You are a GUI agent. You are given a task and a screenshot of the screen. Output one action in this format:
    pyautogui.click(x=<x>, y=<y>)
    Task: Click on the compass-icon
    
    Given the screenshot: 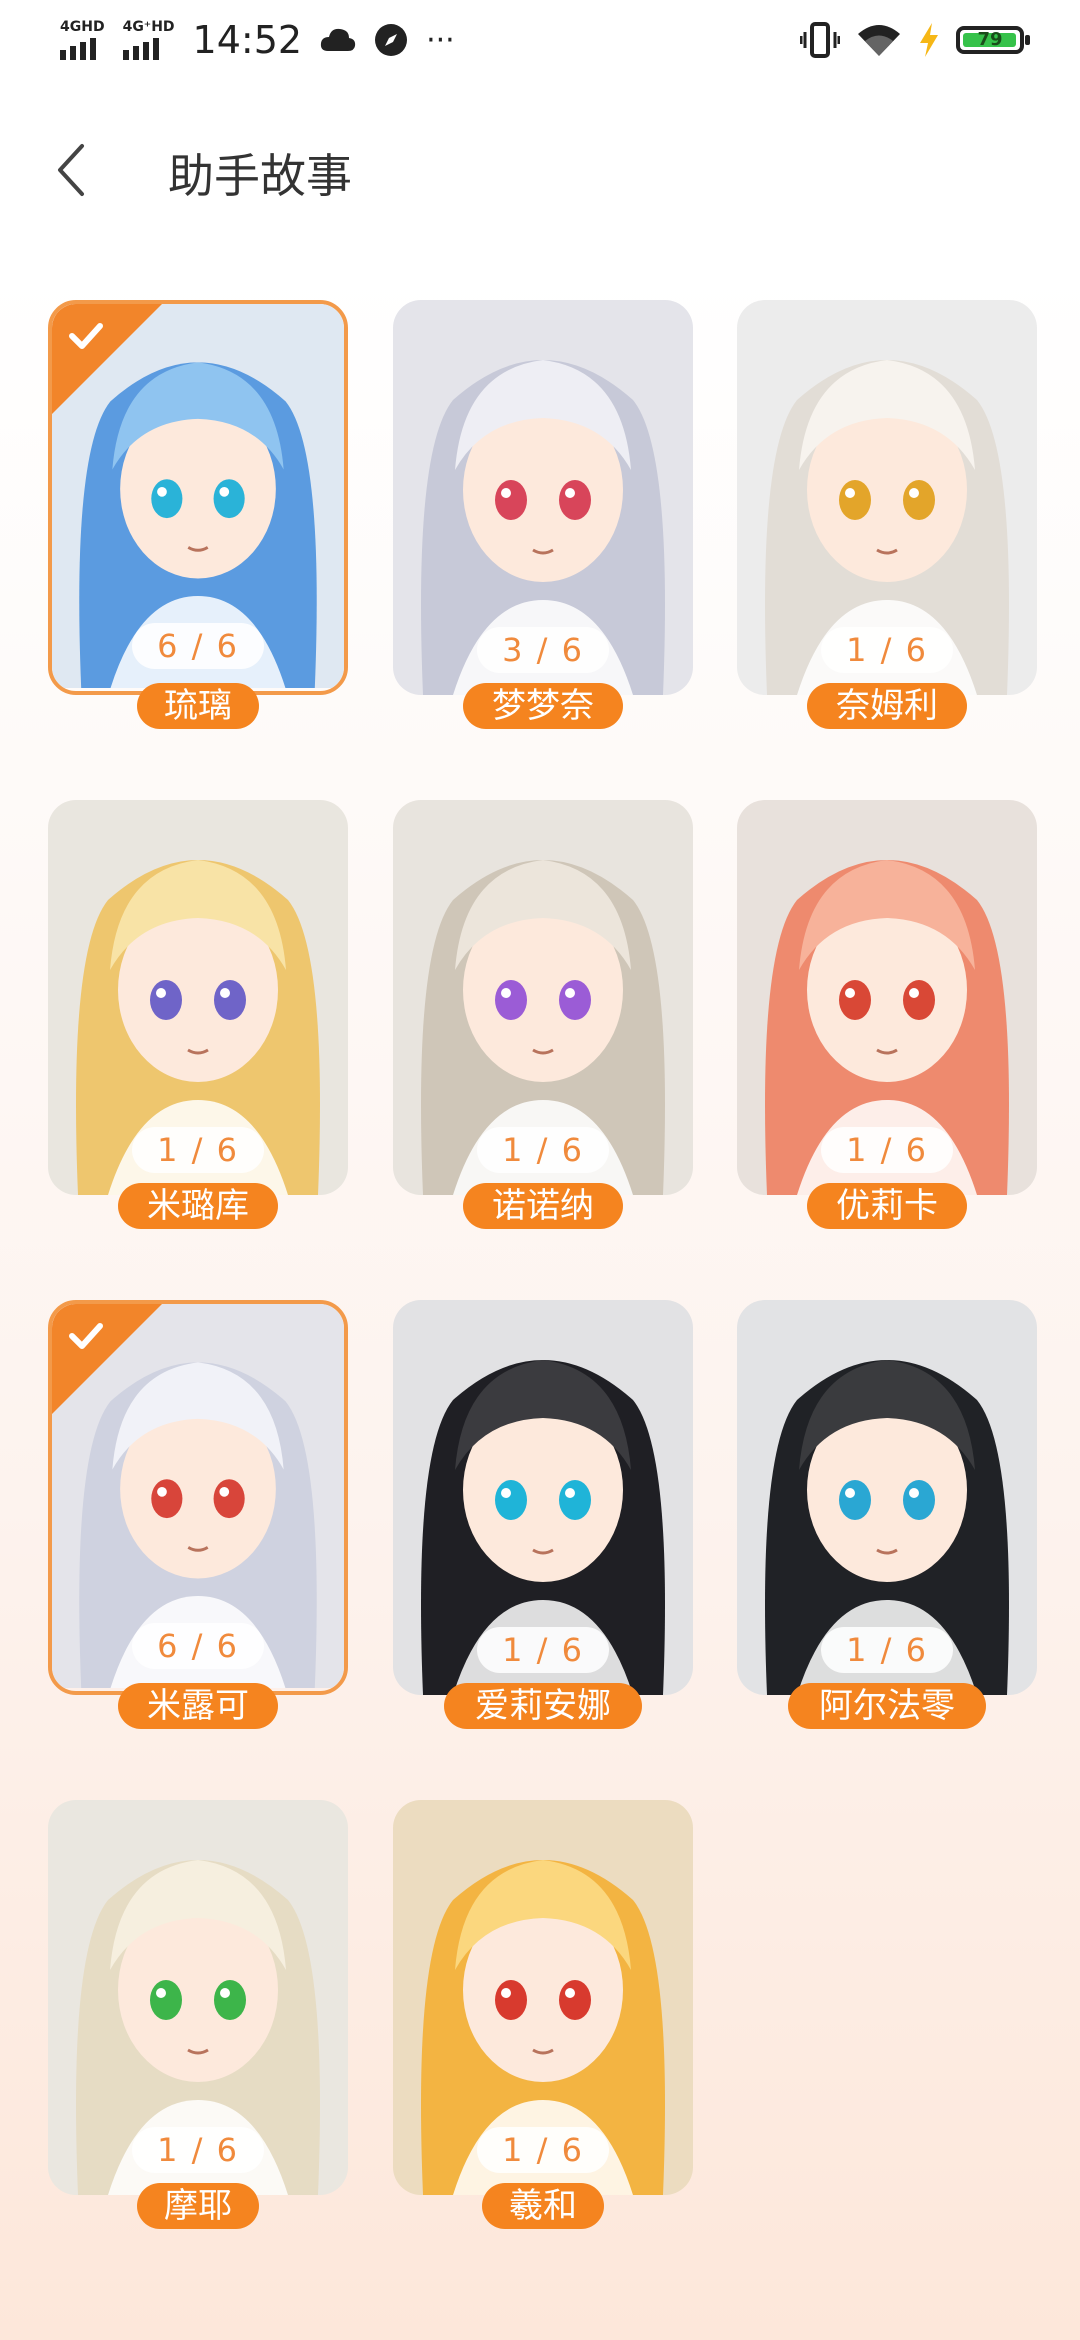 What is the action you would take?
    pyautogui.click(x=391, y=40)
    